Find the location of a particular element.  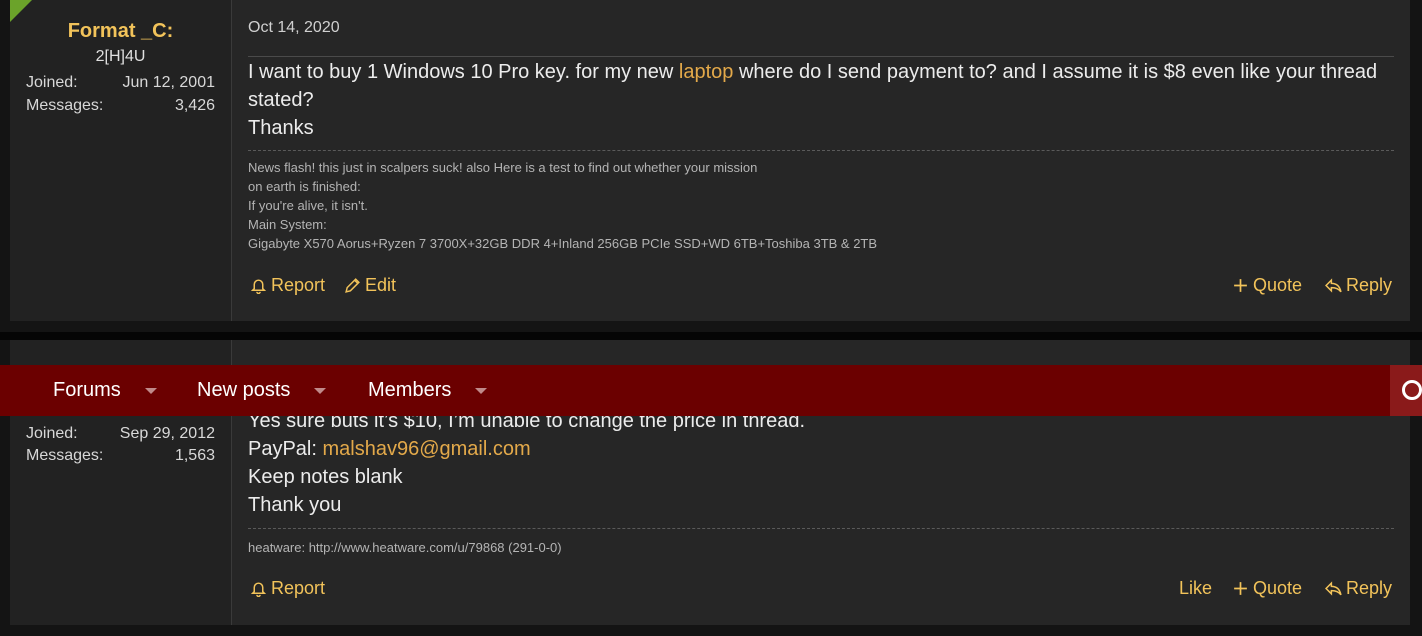

body-line: PayPal: malshav96@gmail.com is located at coordinates (821, 449).